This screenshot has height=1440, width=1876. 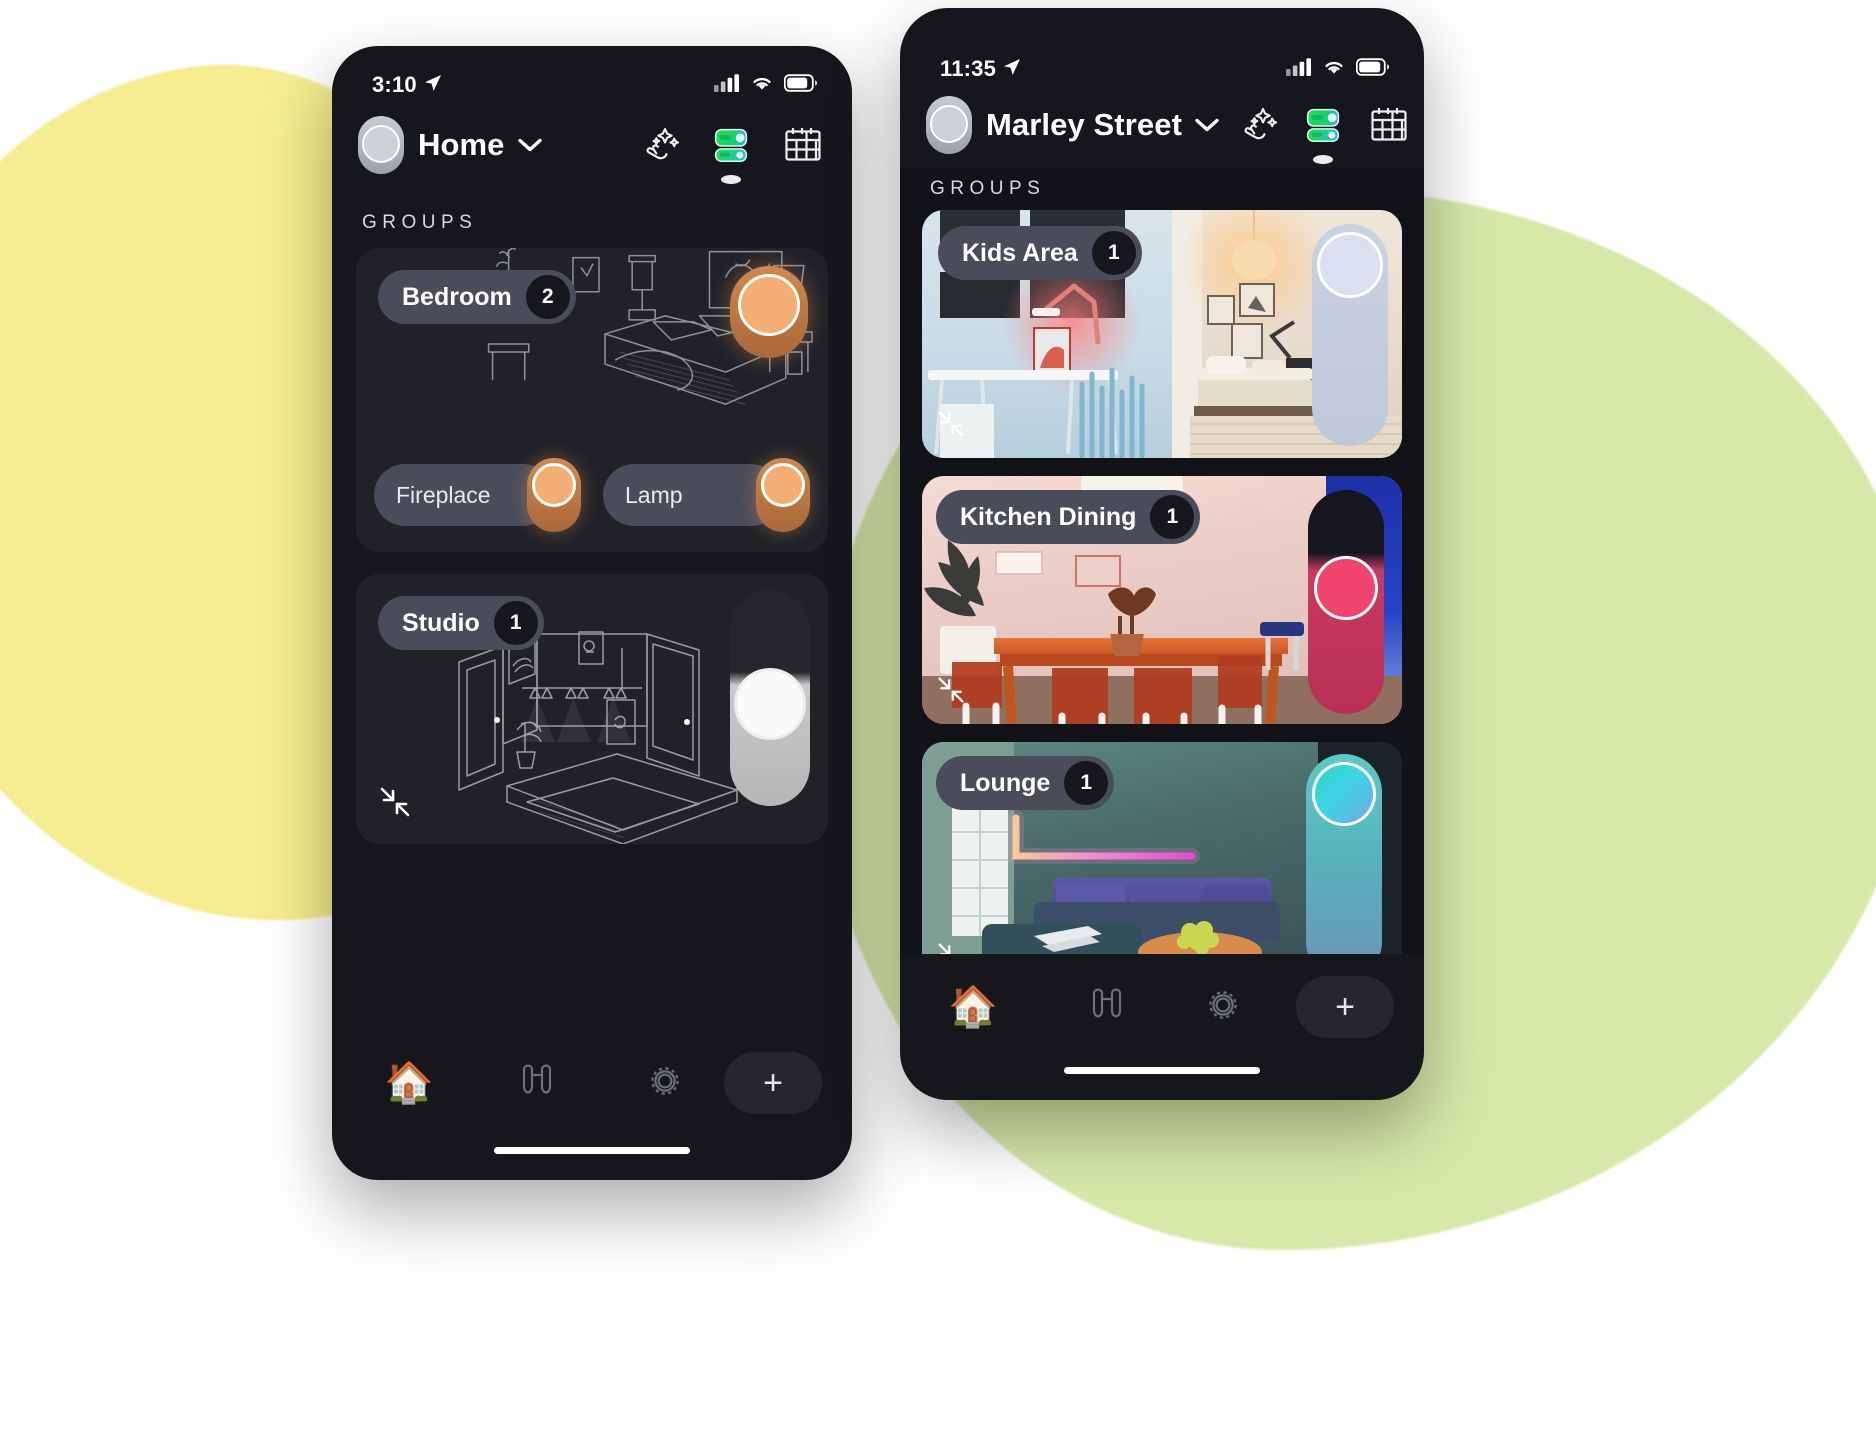 I want to click on status-time-label: 3:10, so click(x=394, y=84).